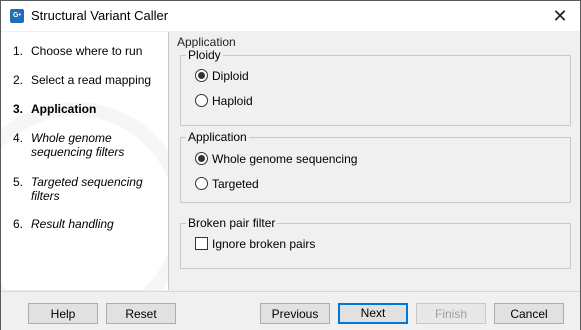  Describe the element at coordinates (17, 16) in the screenshot. I see `app-icon: G•` at that location.